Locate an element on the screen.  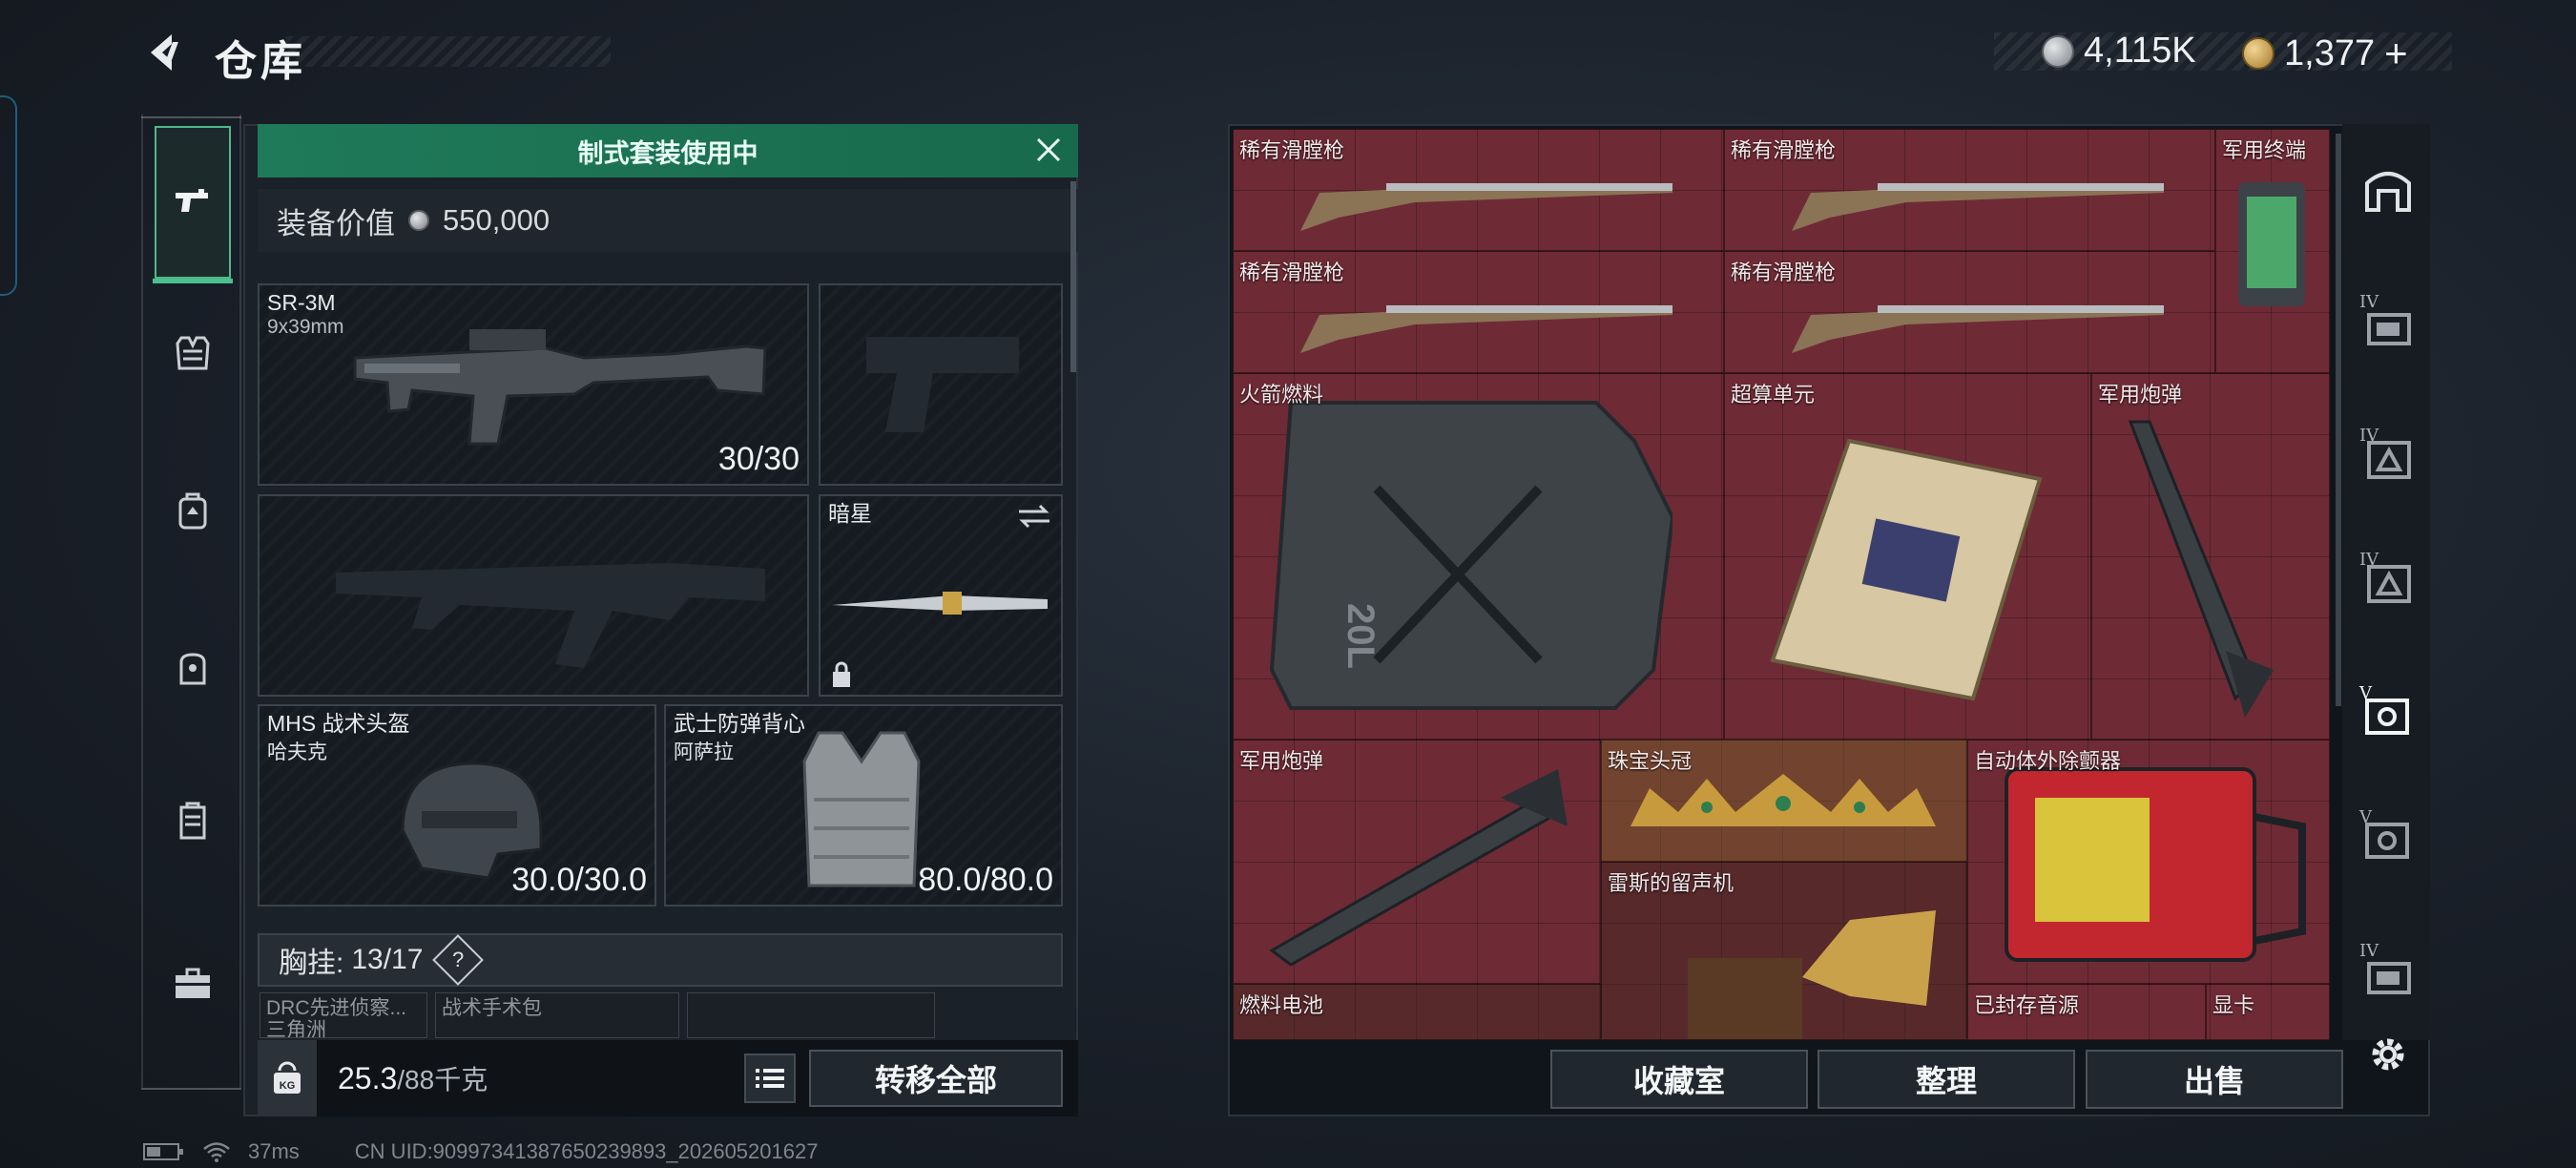
help-icon: ? is located at coordinates (458, 959).